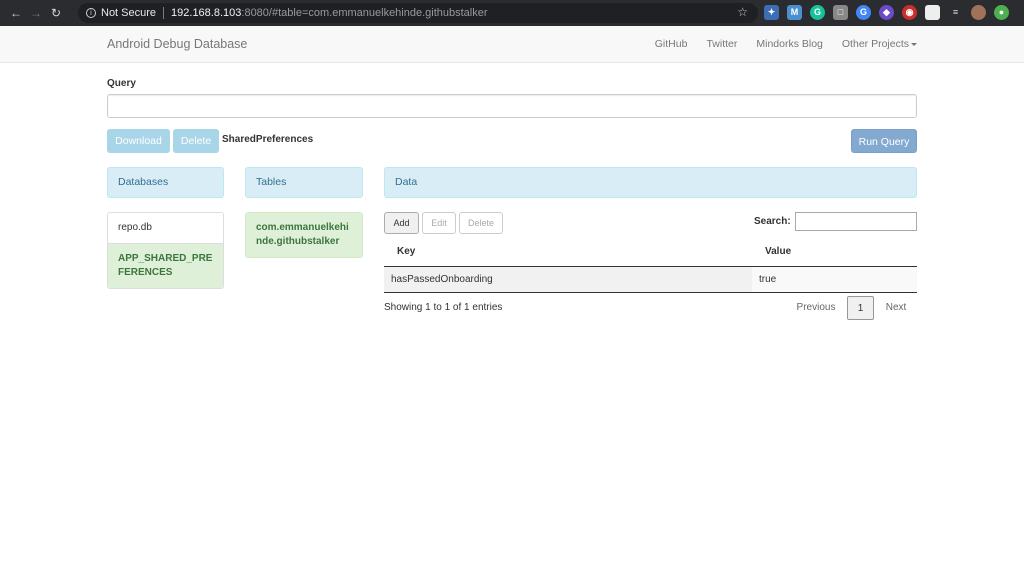 The image size is (1024, 584). I want to click on pagination-page-1: 1, so click(860, 308).